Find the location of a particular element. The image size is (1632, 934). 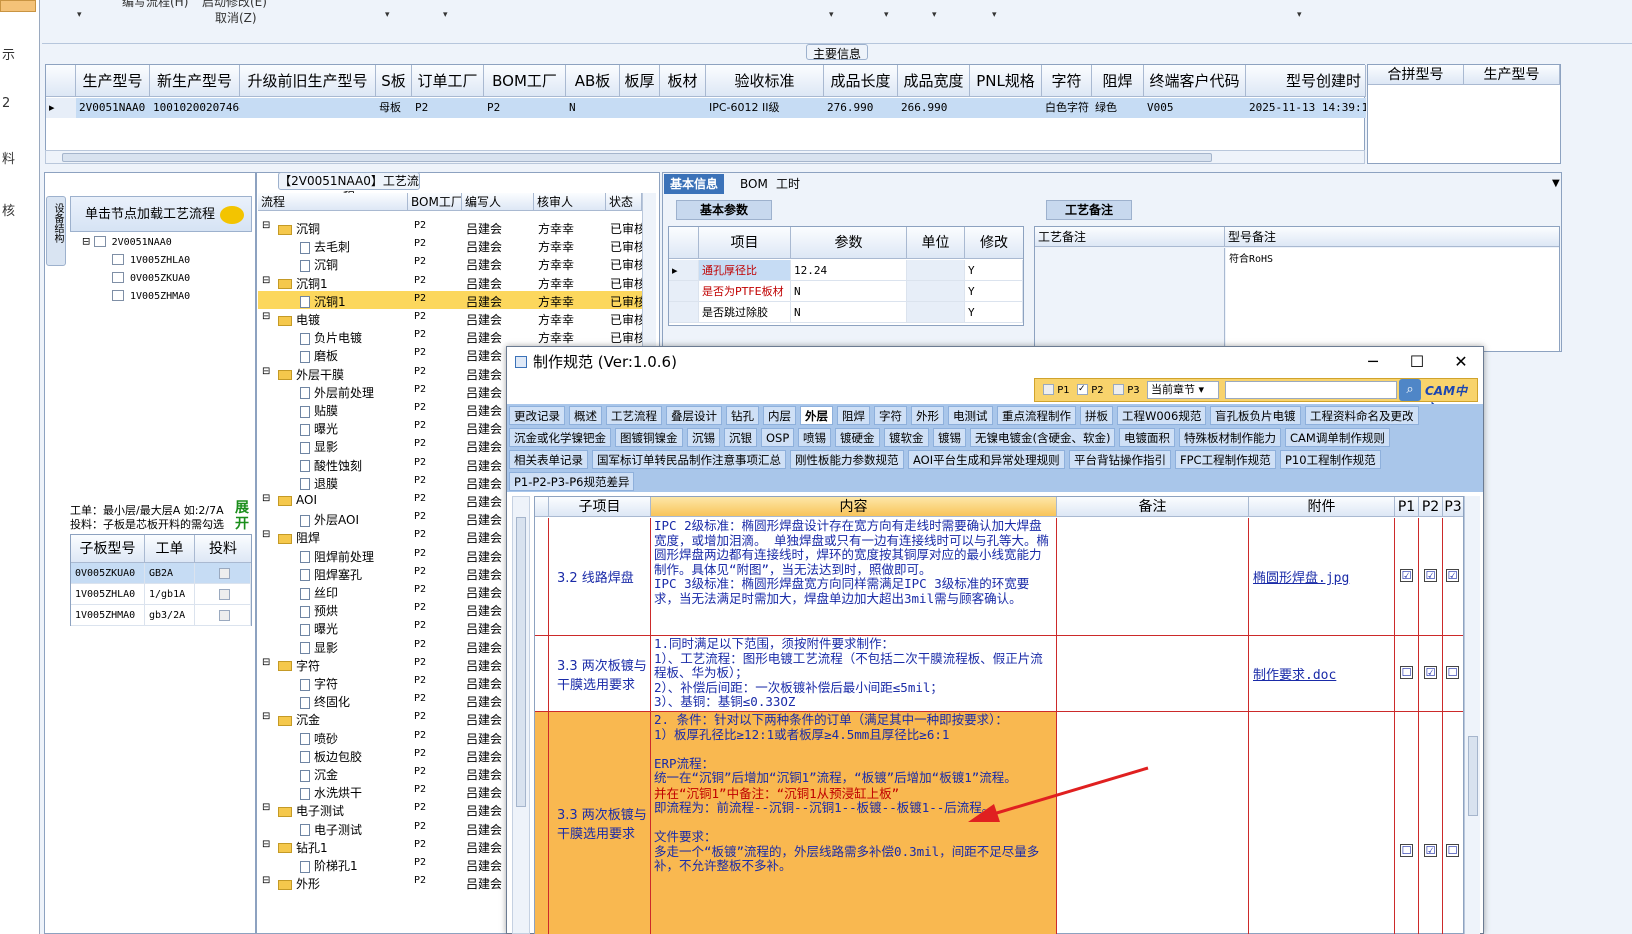

strip-label-4: 核 is located at coordinates (8, 209).